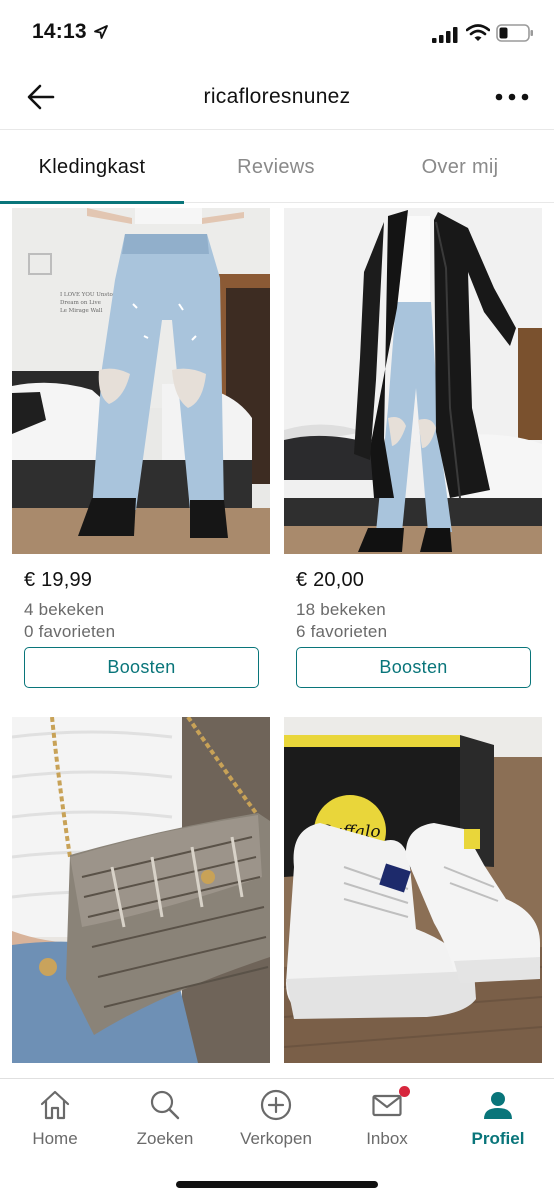 Image resolution: width=554 pixels, height=1200 pixels. I want to click on nav-label: Zoeken, so click(165, 1138).